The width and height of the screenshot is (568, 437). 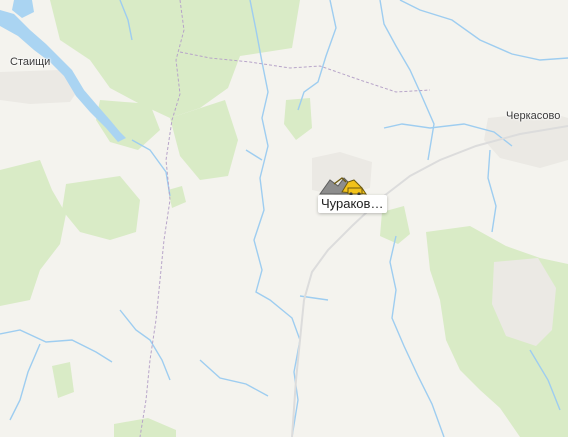 I want to click on poi-marker, so click(x=343, y=184).